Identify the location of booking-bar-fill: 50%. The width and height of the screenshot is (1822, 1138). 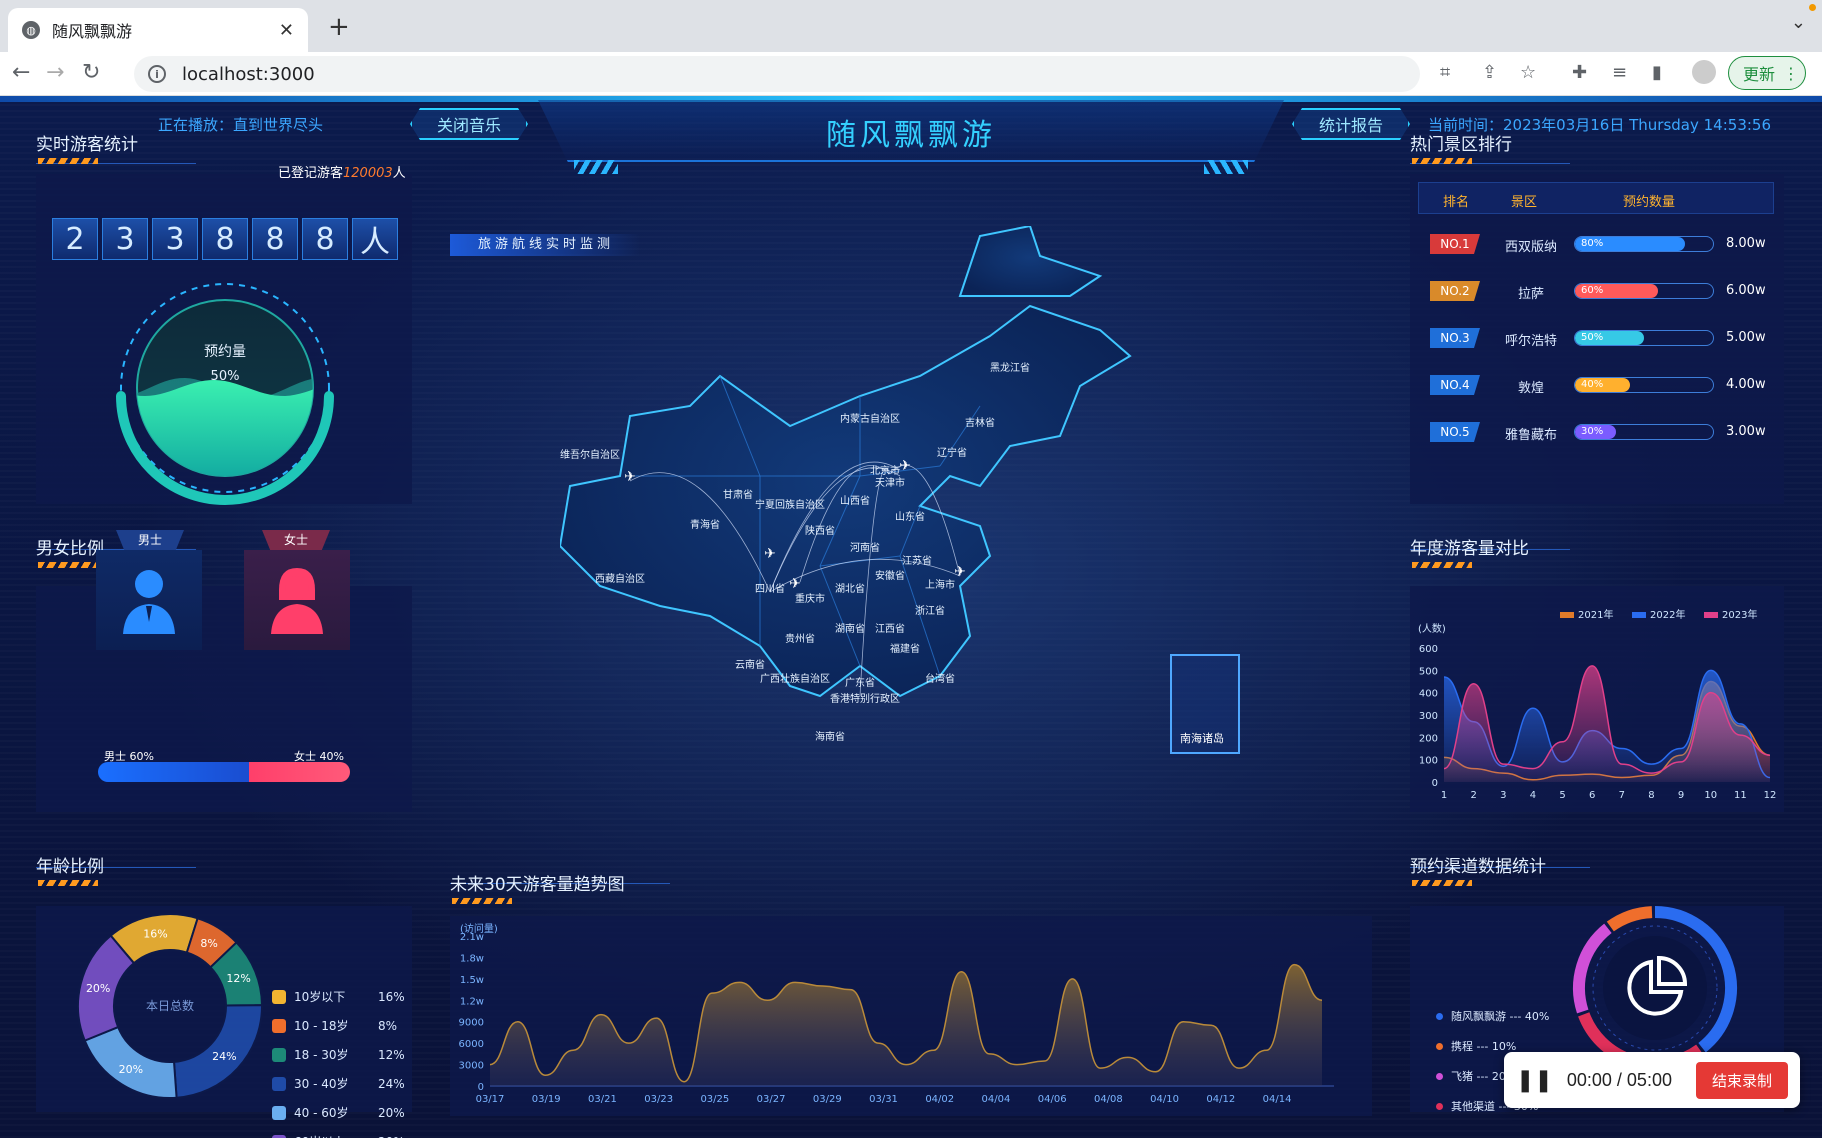
(1609, 338).